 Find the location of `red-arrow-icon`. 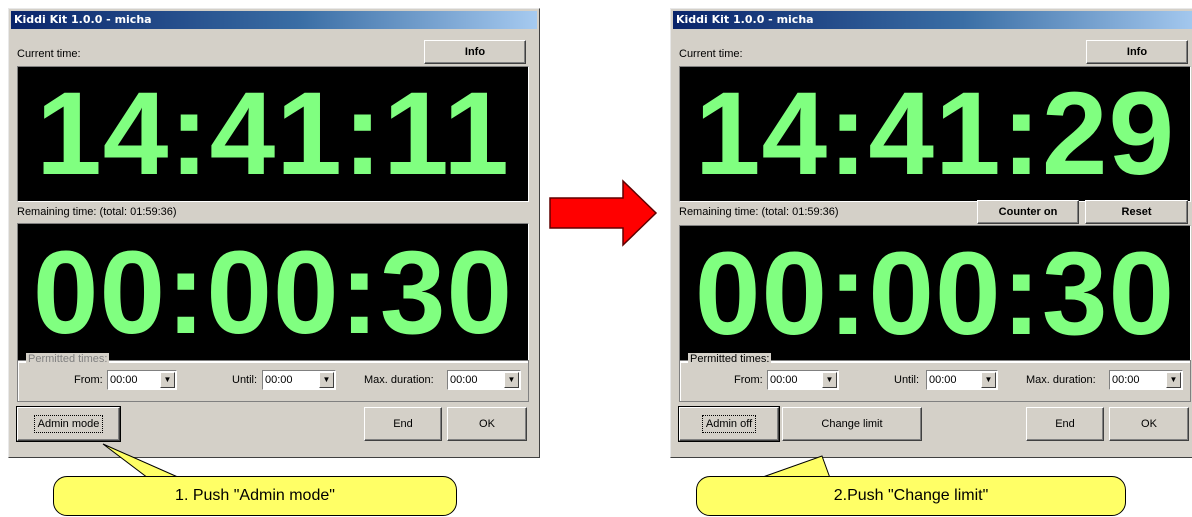

red-arrow-icon is located at coordinates (603, 213).